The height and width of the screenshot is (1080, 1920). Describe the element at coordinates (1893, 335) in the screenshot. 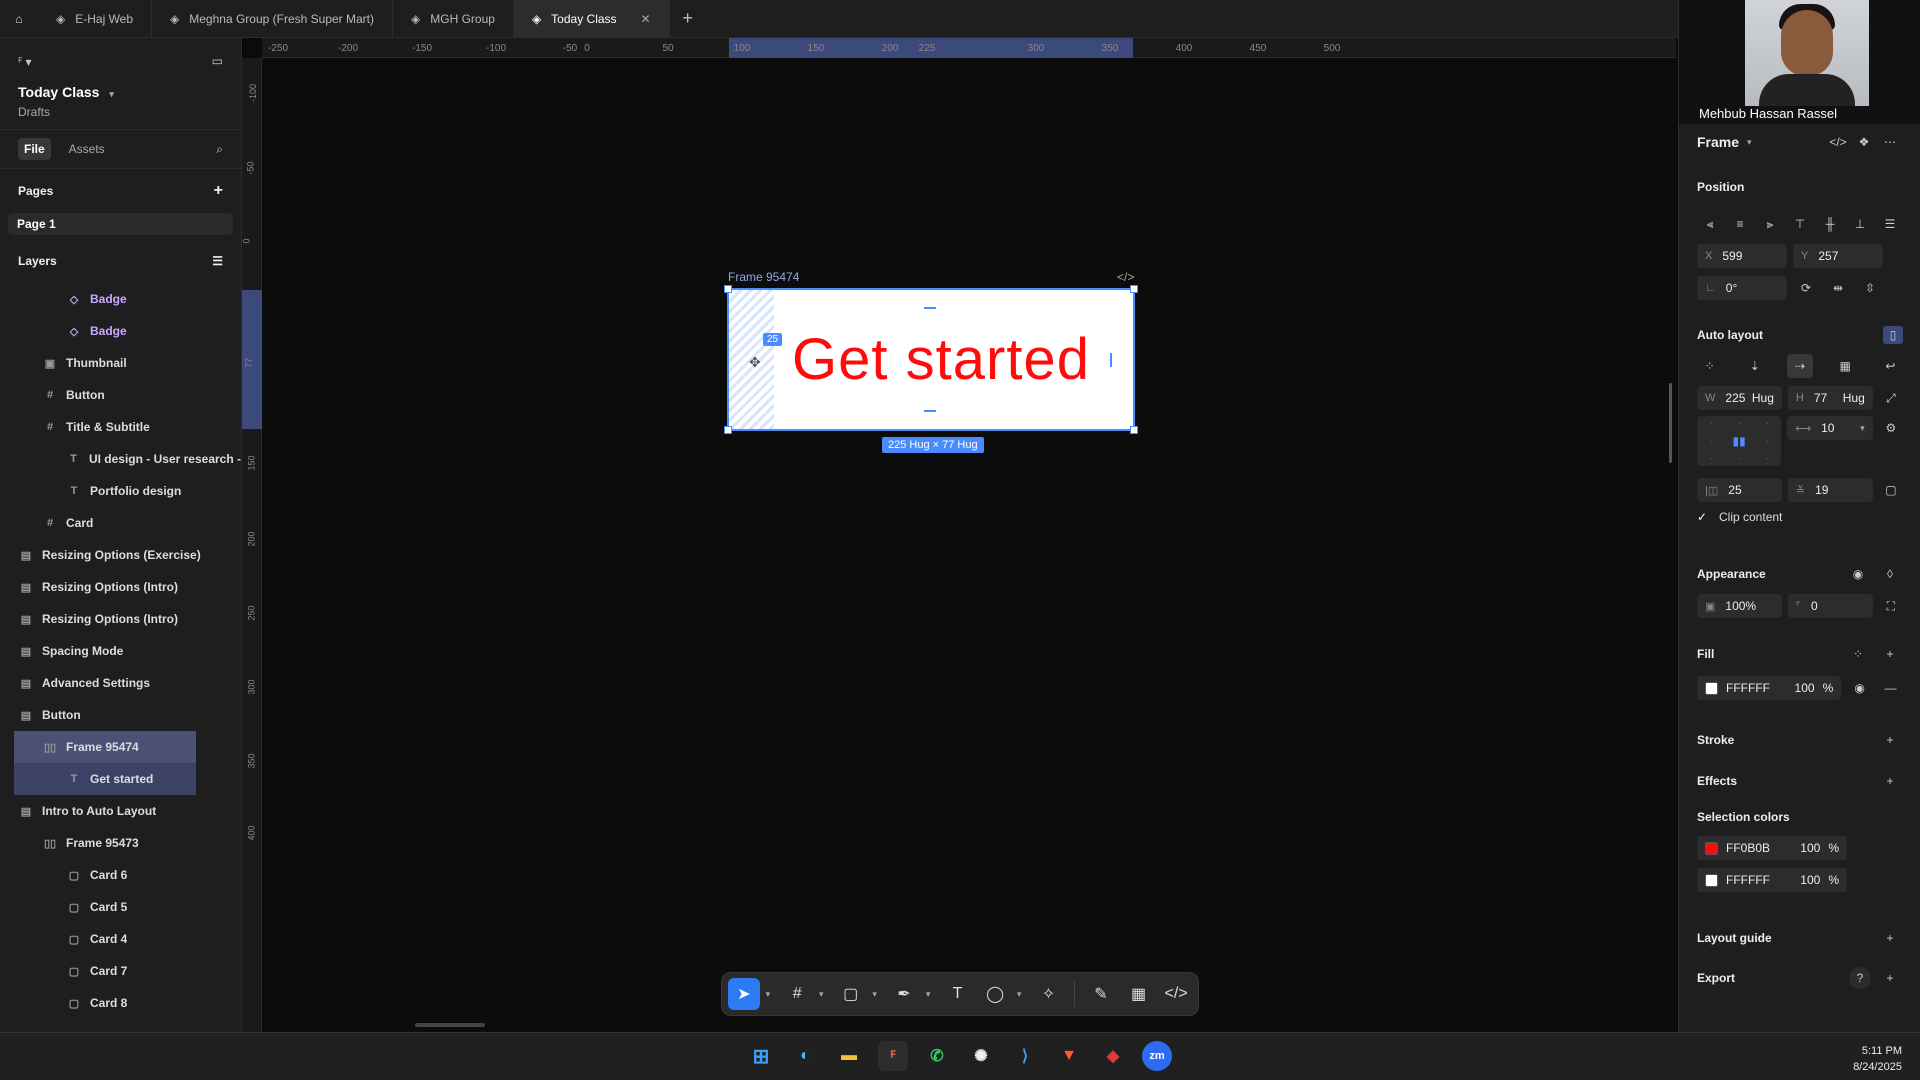

I see `auto-layout-toggle-icon: ▯` at that location.